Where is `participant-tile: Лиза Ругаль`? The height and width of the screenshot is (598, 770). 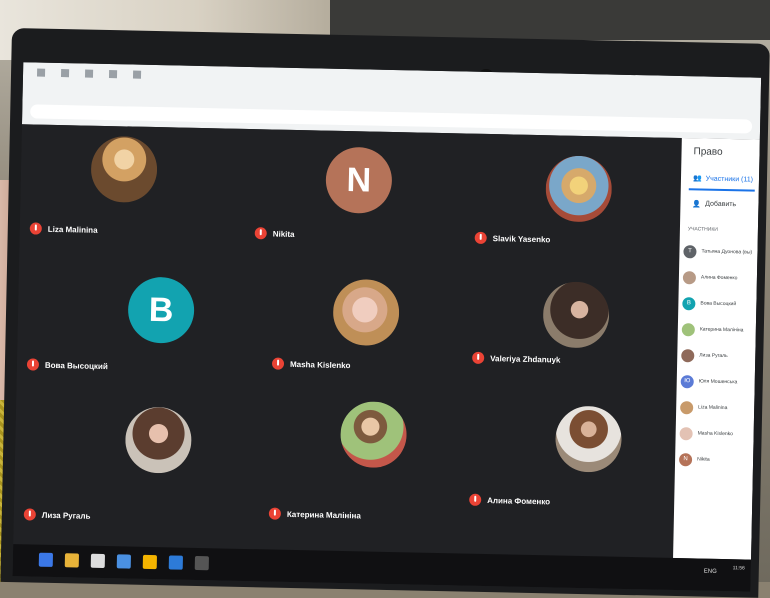
participant-tile: Лиза Ругаль is located at coordinates (130, 461).